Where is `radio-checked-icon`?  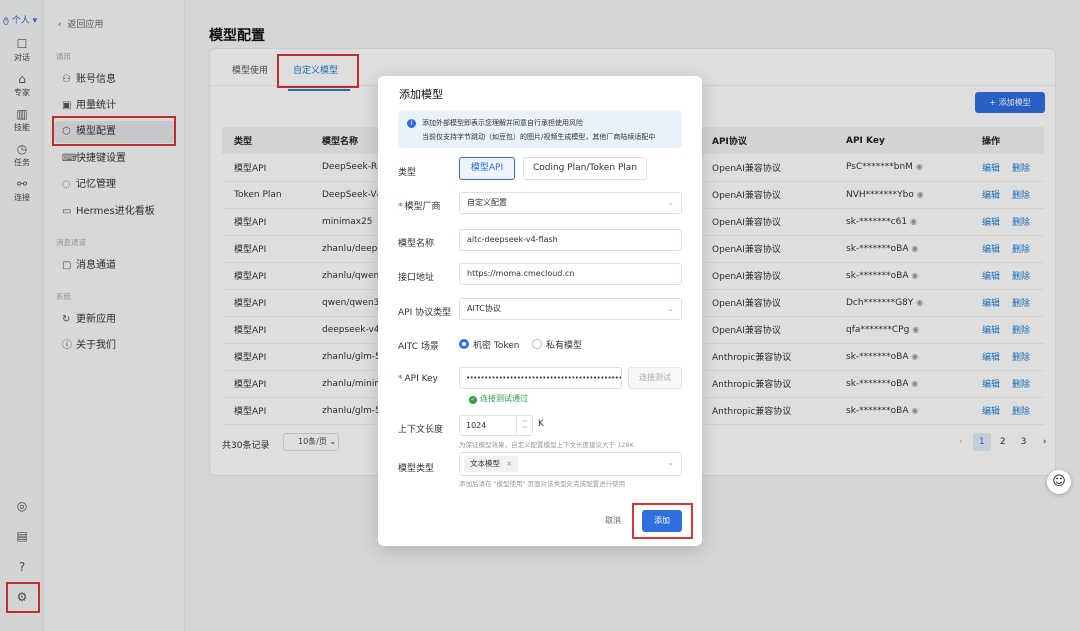
radio-checked-icon is located at coordinates (464, 344).